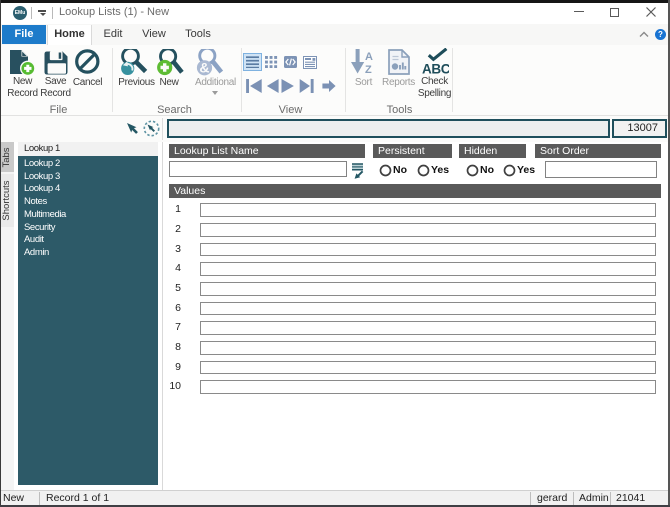  Describe the element at coordinates (368, 69) in the screenshot. I see `svg-text: Z` at that location.